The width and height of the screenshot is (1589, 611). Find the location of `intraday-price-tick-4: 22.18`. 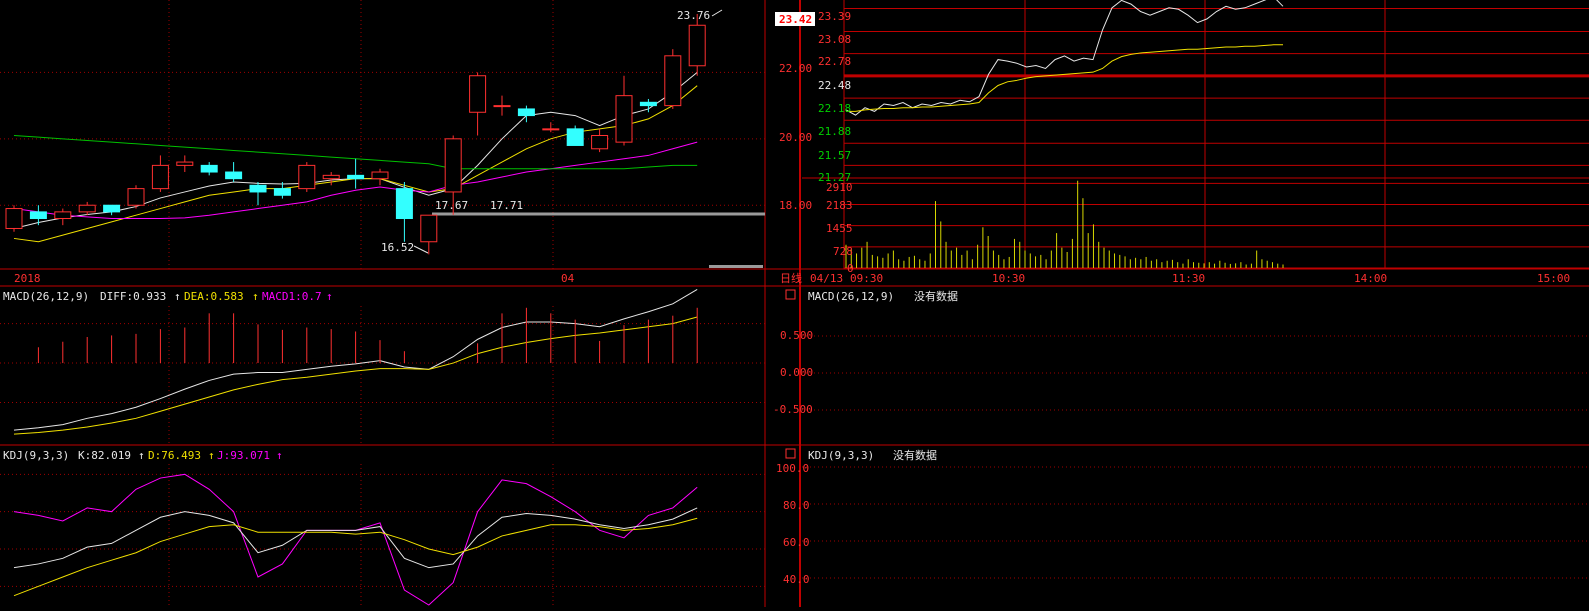

intraday-price-tick-4: 22.18 is located at coordinates (834, 108).